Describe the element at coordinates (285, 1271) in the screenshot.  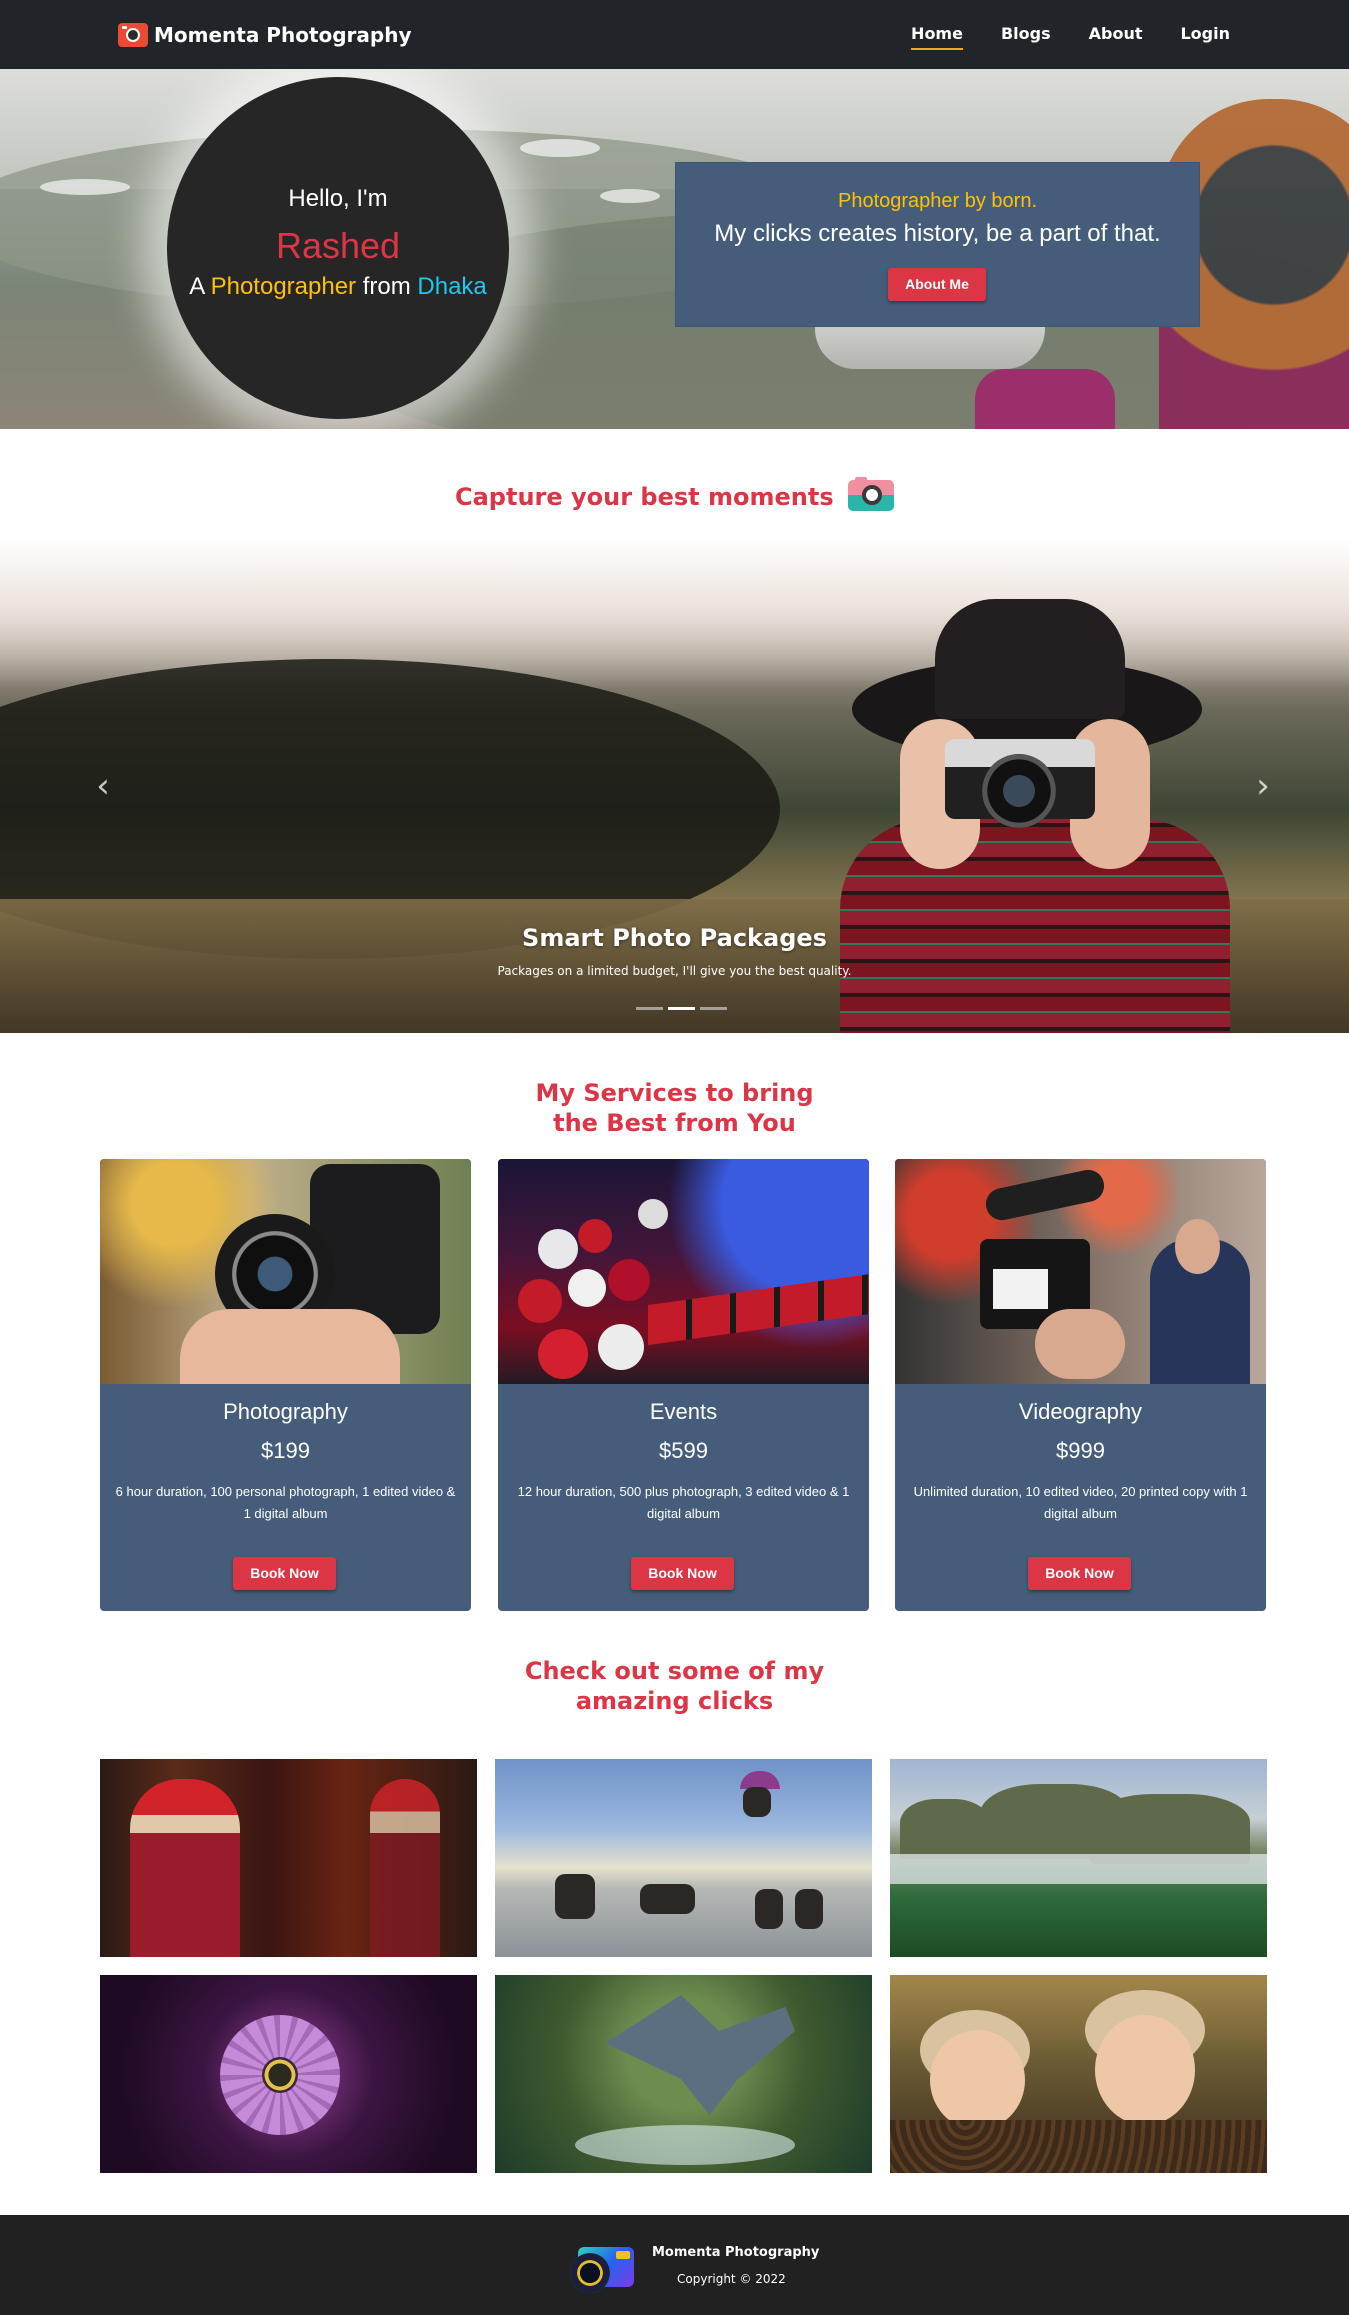
I see `photography-card-image` at that location.